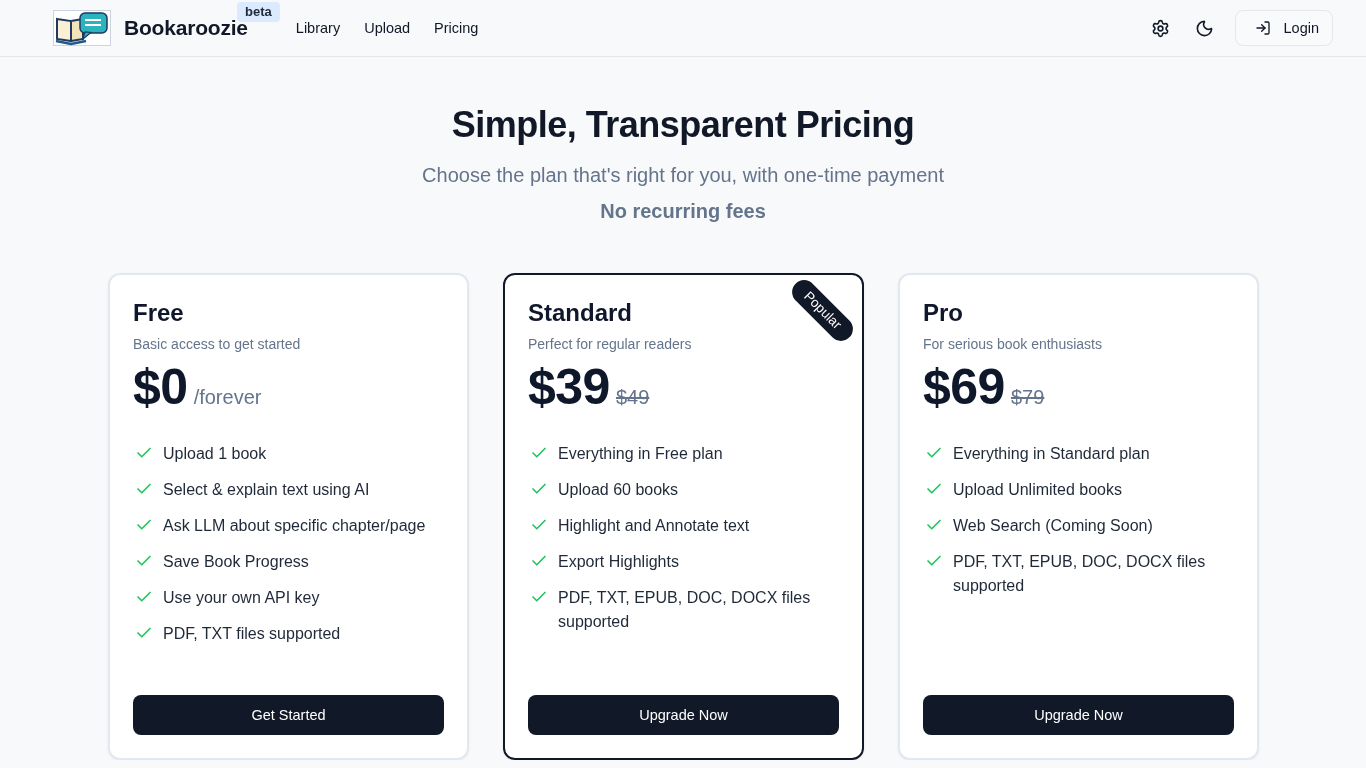 This screenshot has width=1366, height=768. What do you see at coordinates (294, 526) in the screenshot?
I see `feature-text: Ask LLM about specific chapter/page` at bounding box center [294, 526].